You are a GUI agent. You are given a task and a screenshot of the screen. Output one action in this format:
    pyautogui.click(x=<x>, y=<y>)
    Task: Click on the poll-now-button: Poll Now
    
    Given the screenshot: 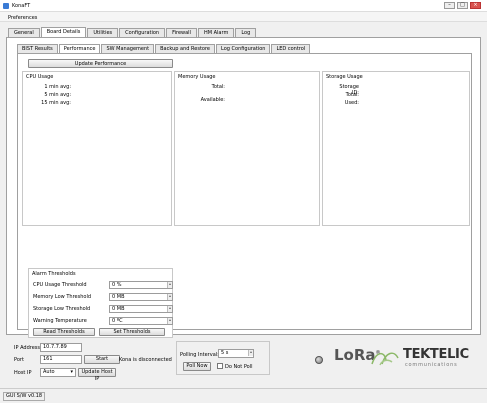 What is the action you would take?
    pyautogui.click(x=197, y=366)
    